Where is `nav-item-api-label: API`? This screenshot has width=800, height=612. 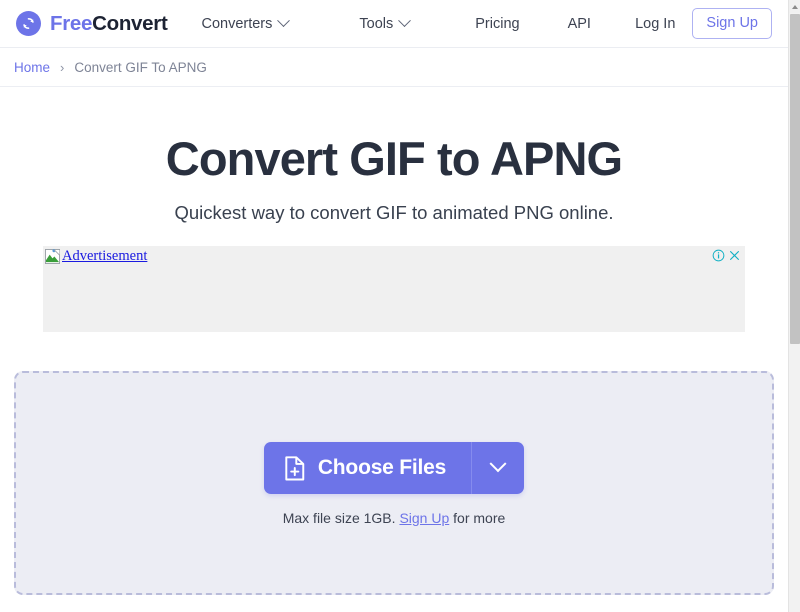 nav-item-api-label: API is located at coordinates (579, 23).